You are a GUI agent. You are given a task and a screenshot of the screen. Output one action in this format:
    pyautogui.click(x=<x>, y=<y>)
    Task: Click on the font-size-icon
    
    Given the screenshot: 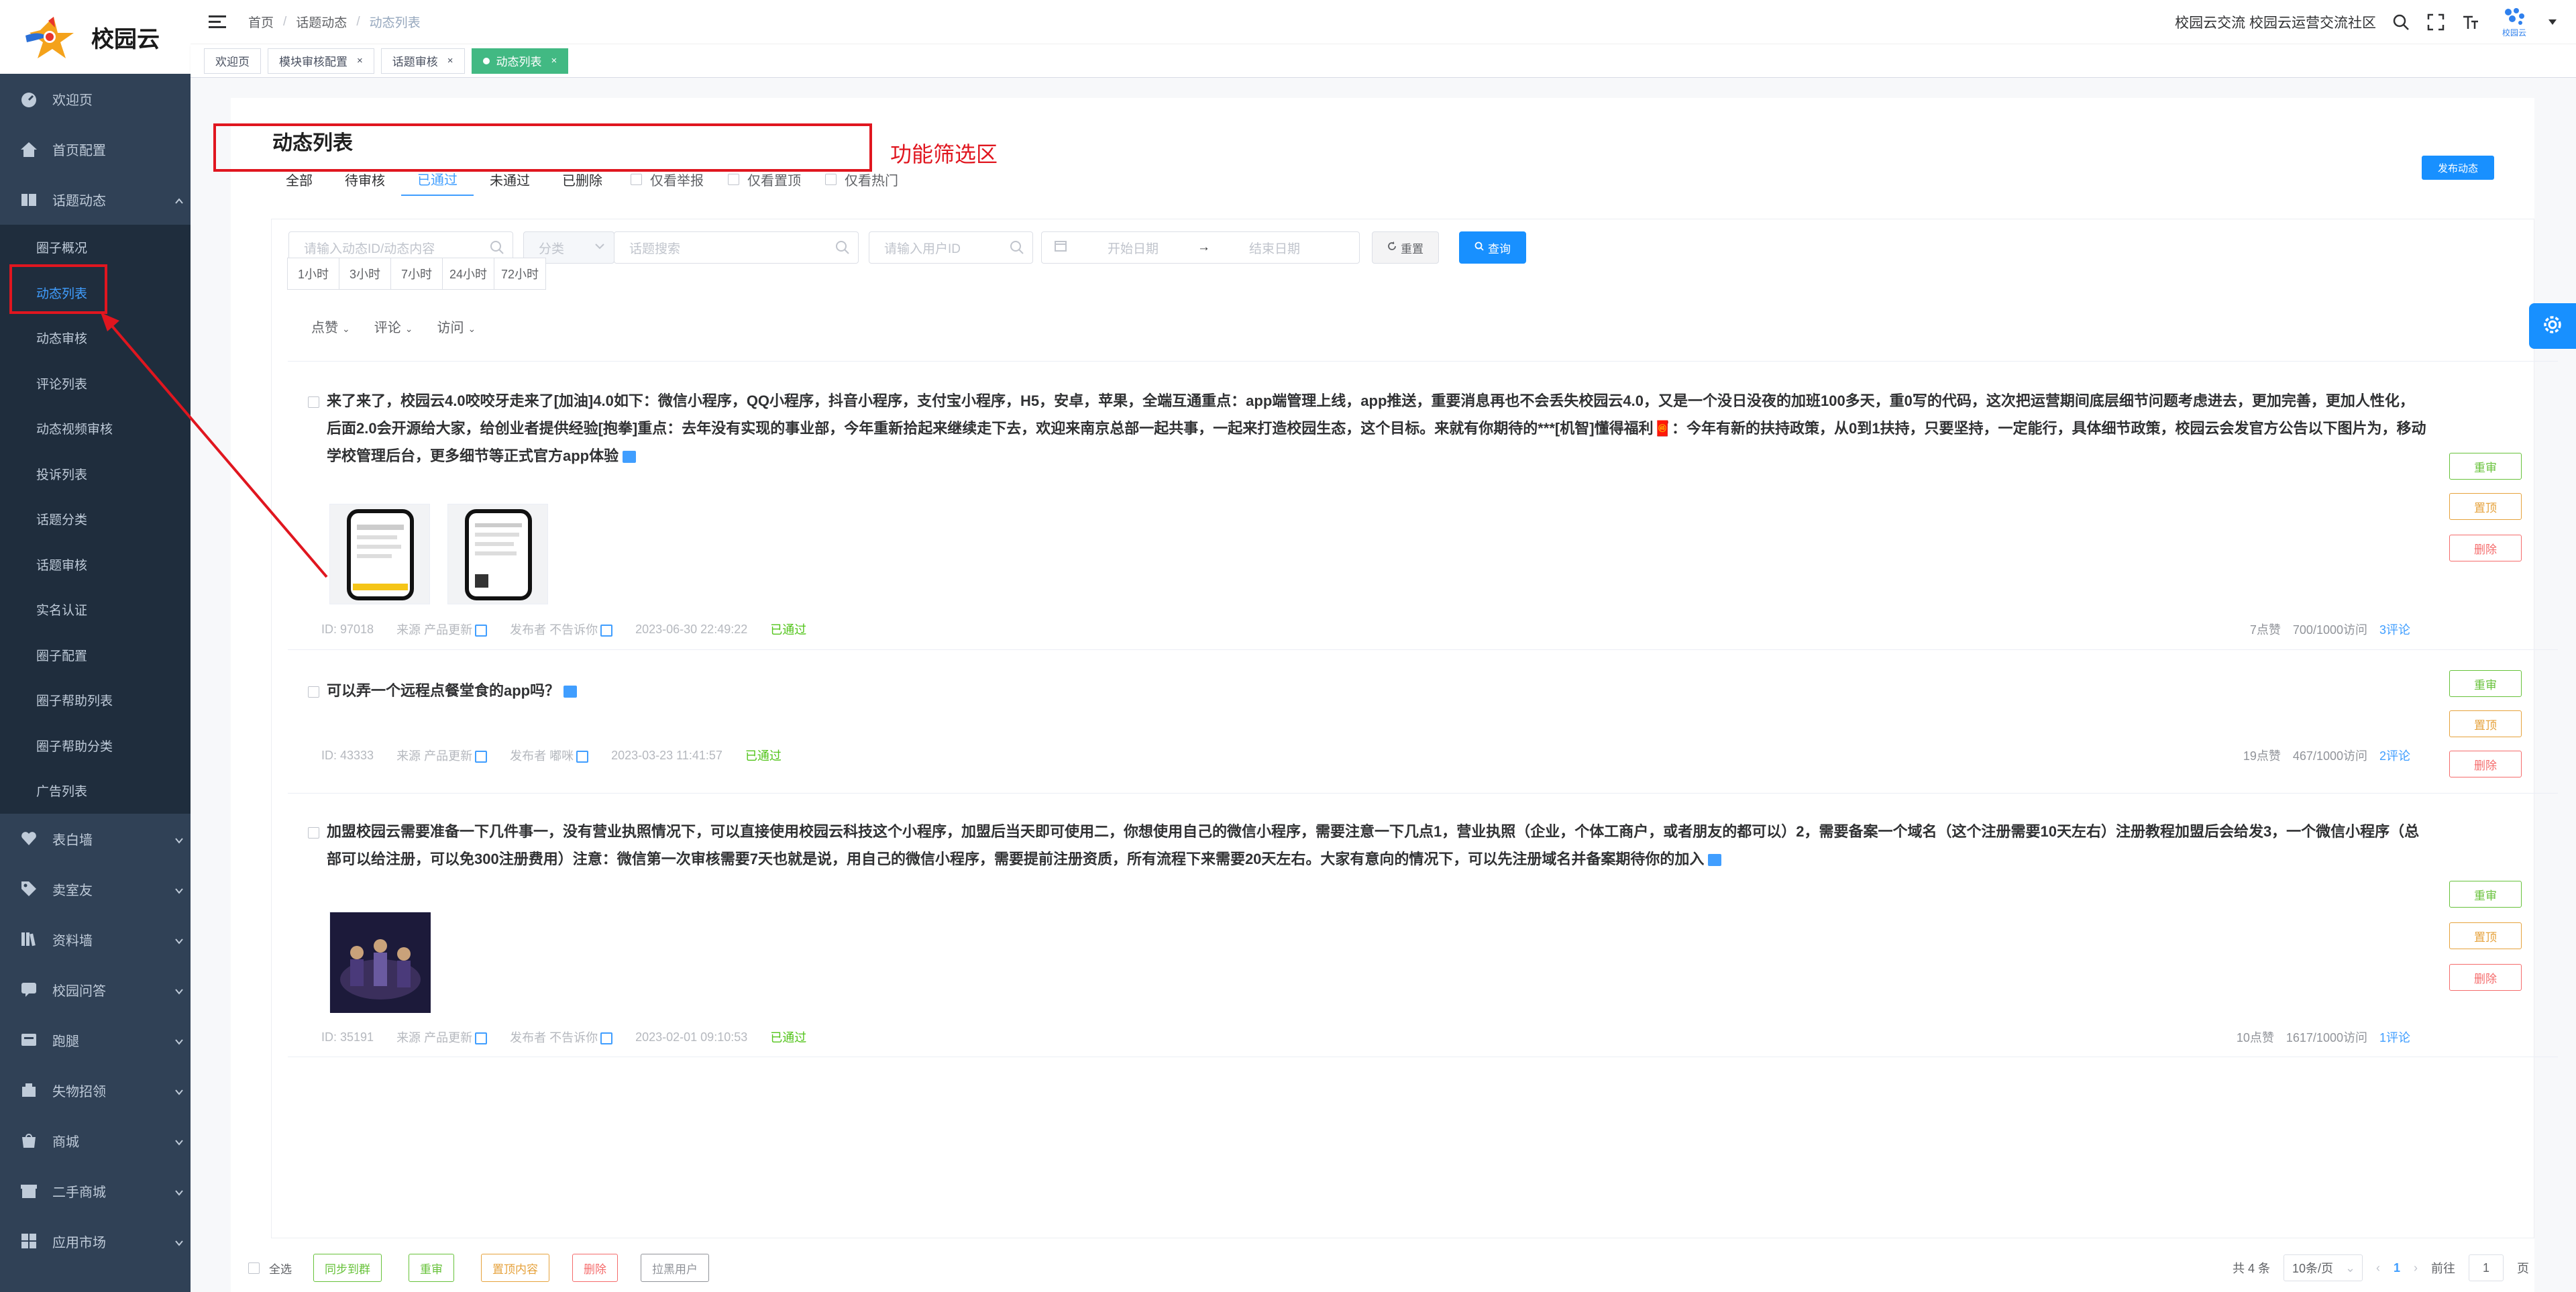 What is the action you would take?
    pyautogui.click(x=2471, y=22)
    